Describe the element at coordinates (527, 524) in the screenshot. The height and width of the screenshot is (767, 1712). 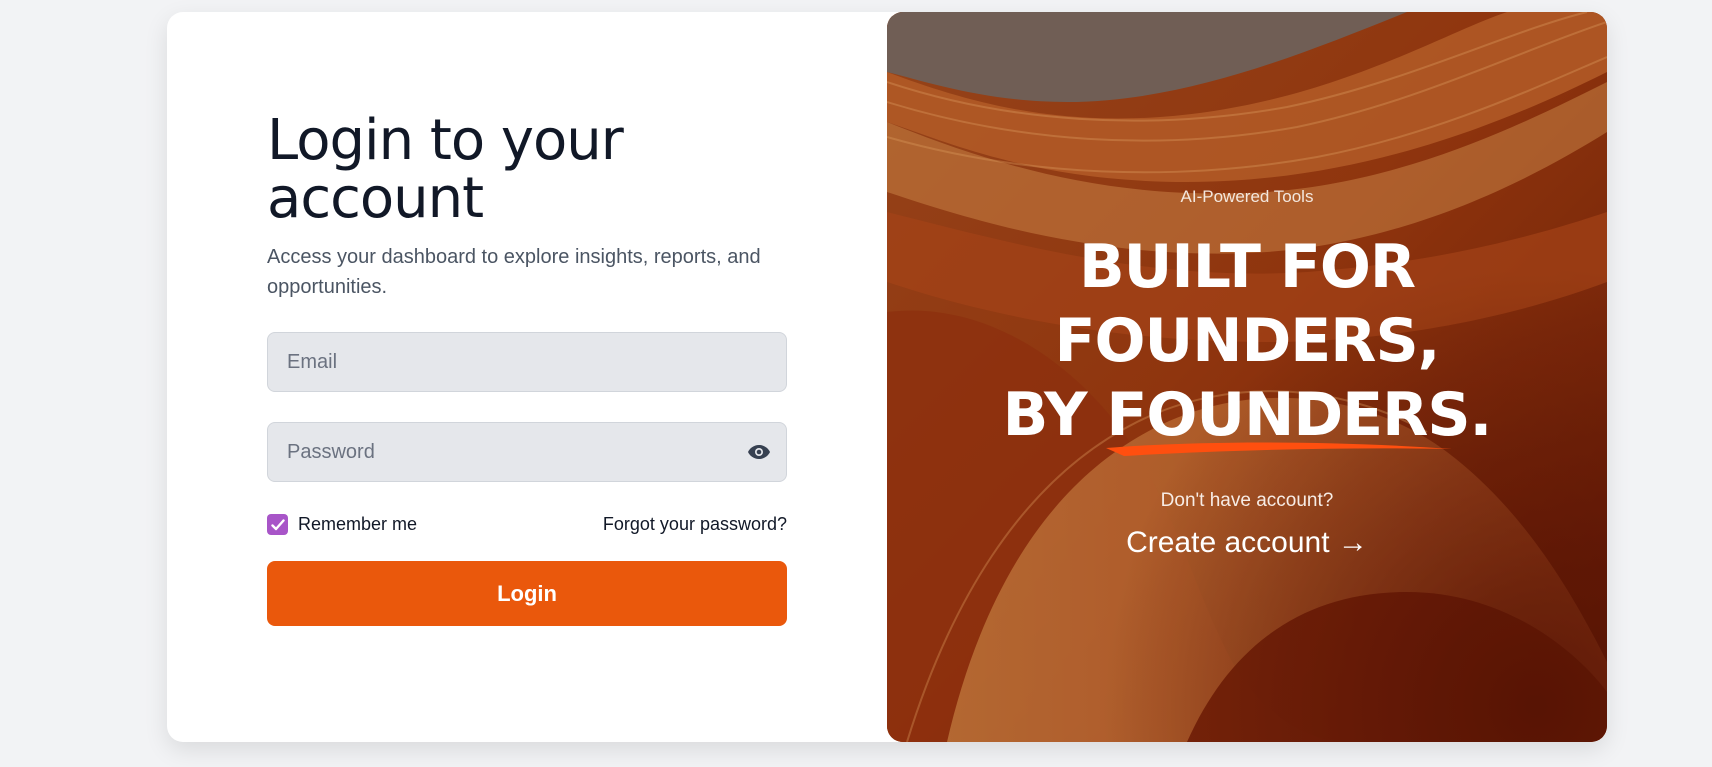
I see `remember-row: Remember me Forgot your password?` at that location.